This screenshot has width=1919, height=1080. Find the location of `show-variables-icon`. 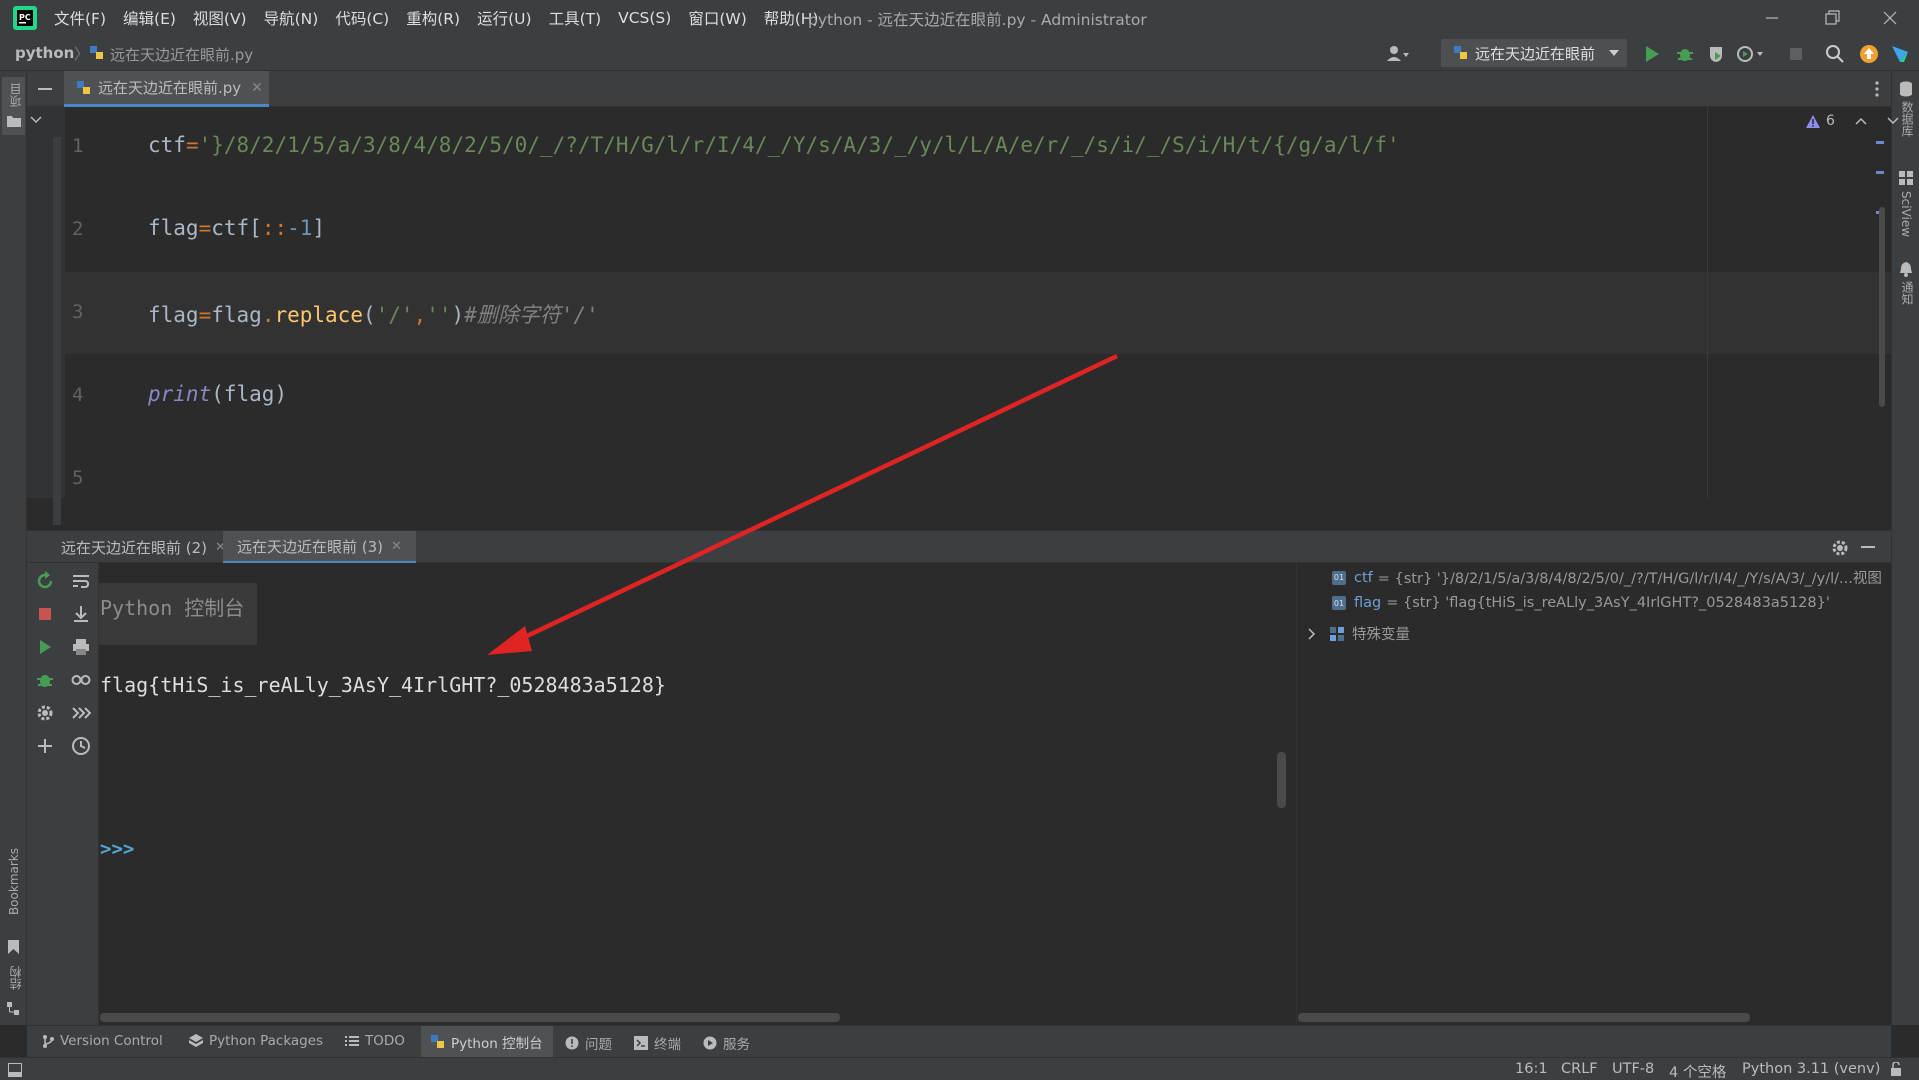

show-variables-icon is located at coordinates (81, 680).